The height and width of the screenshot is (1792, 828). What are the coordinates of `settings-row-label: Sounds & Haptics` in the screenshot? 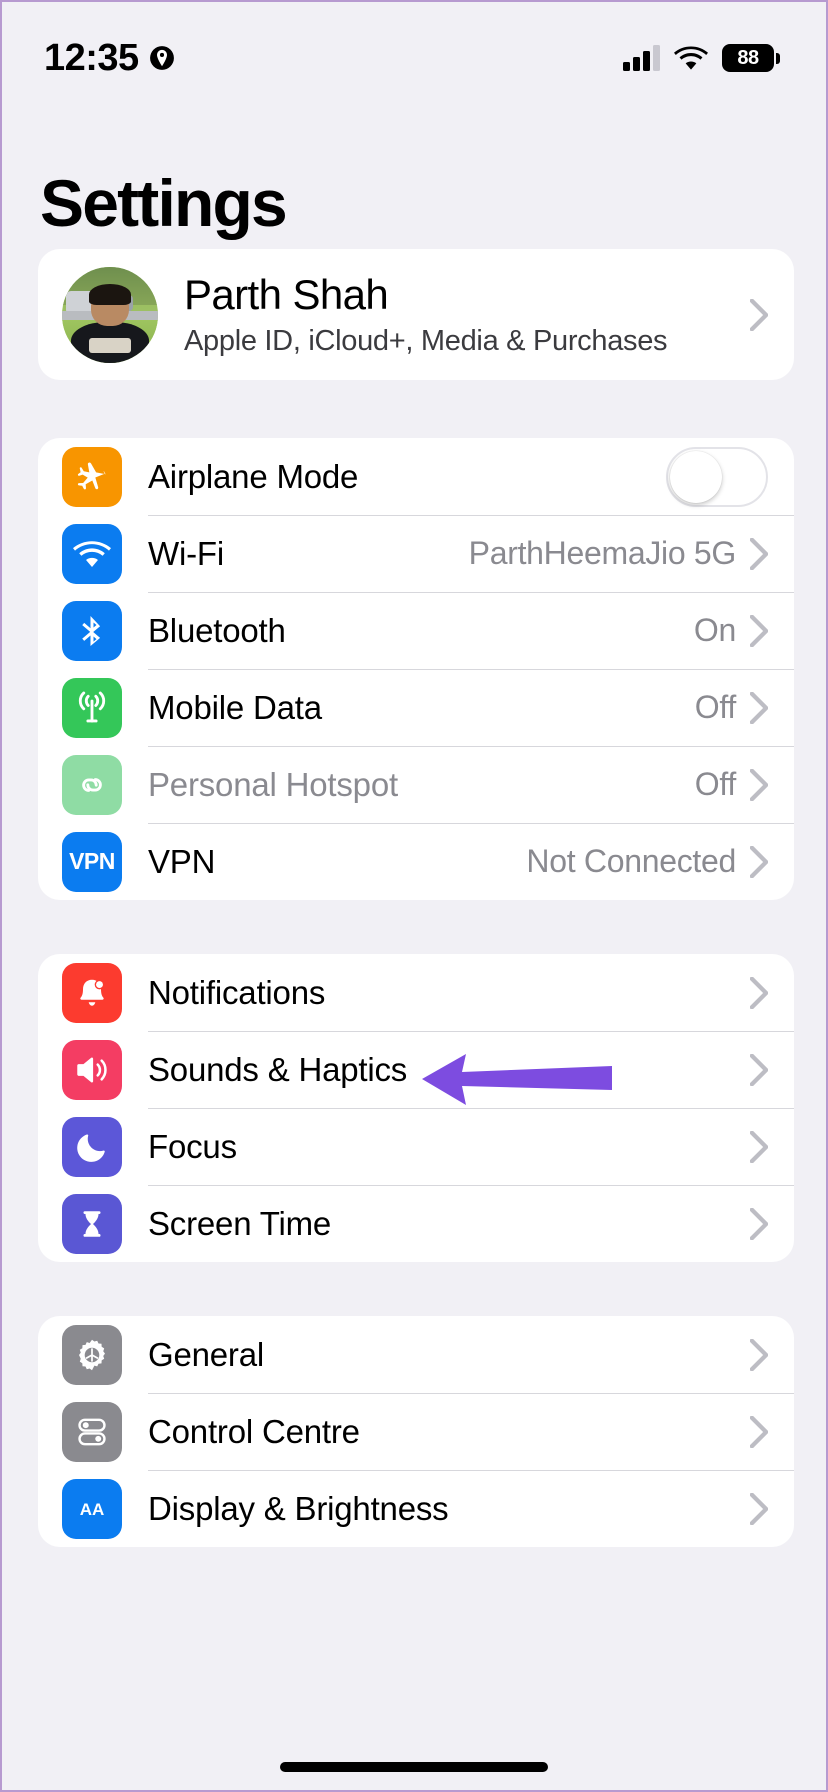 It's located at (278, 1069).